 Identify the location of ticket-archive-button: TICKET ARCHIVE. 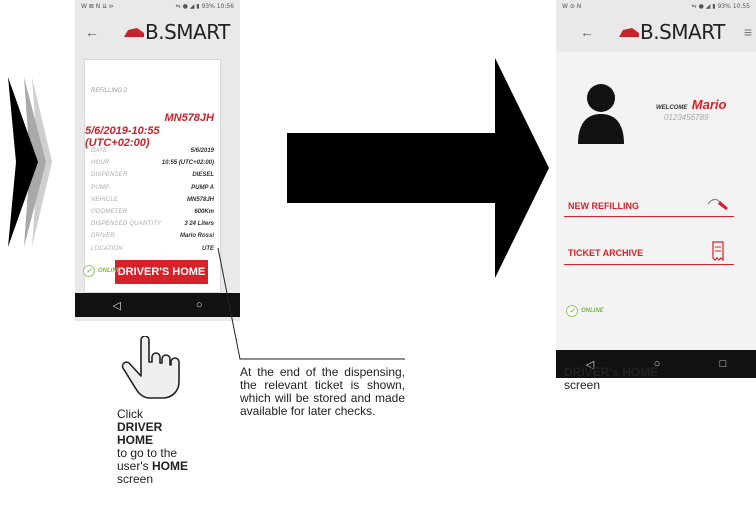
(605, 253).